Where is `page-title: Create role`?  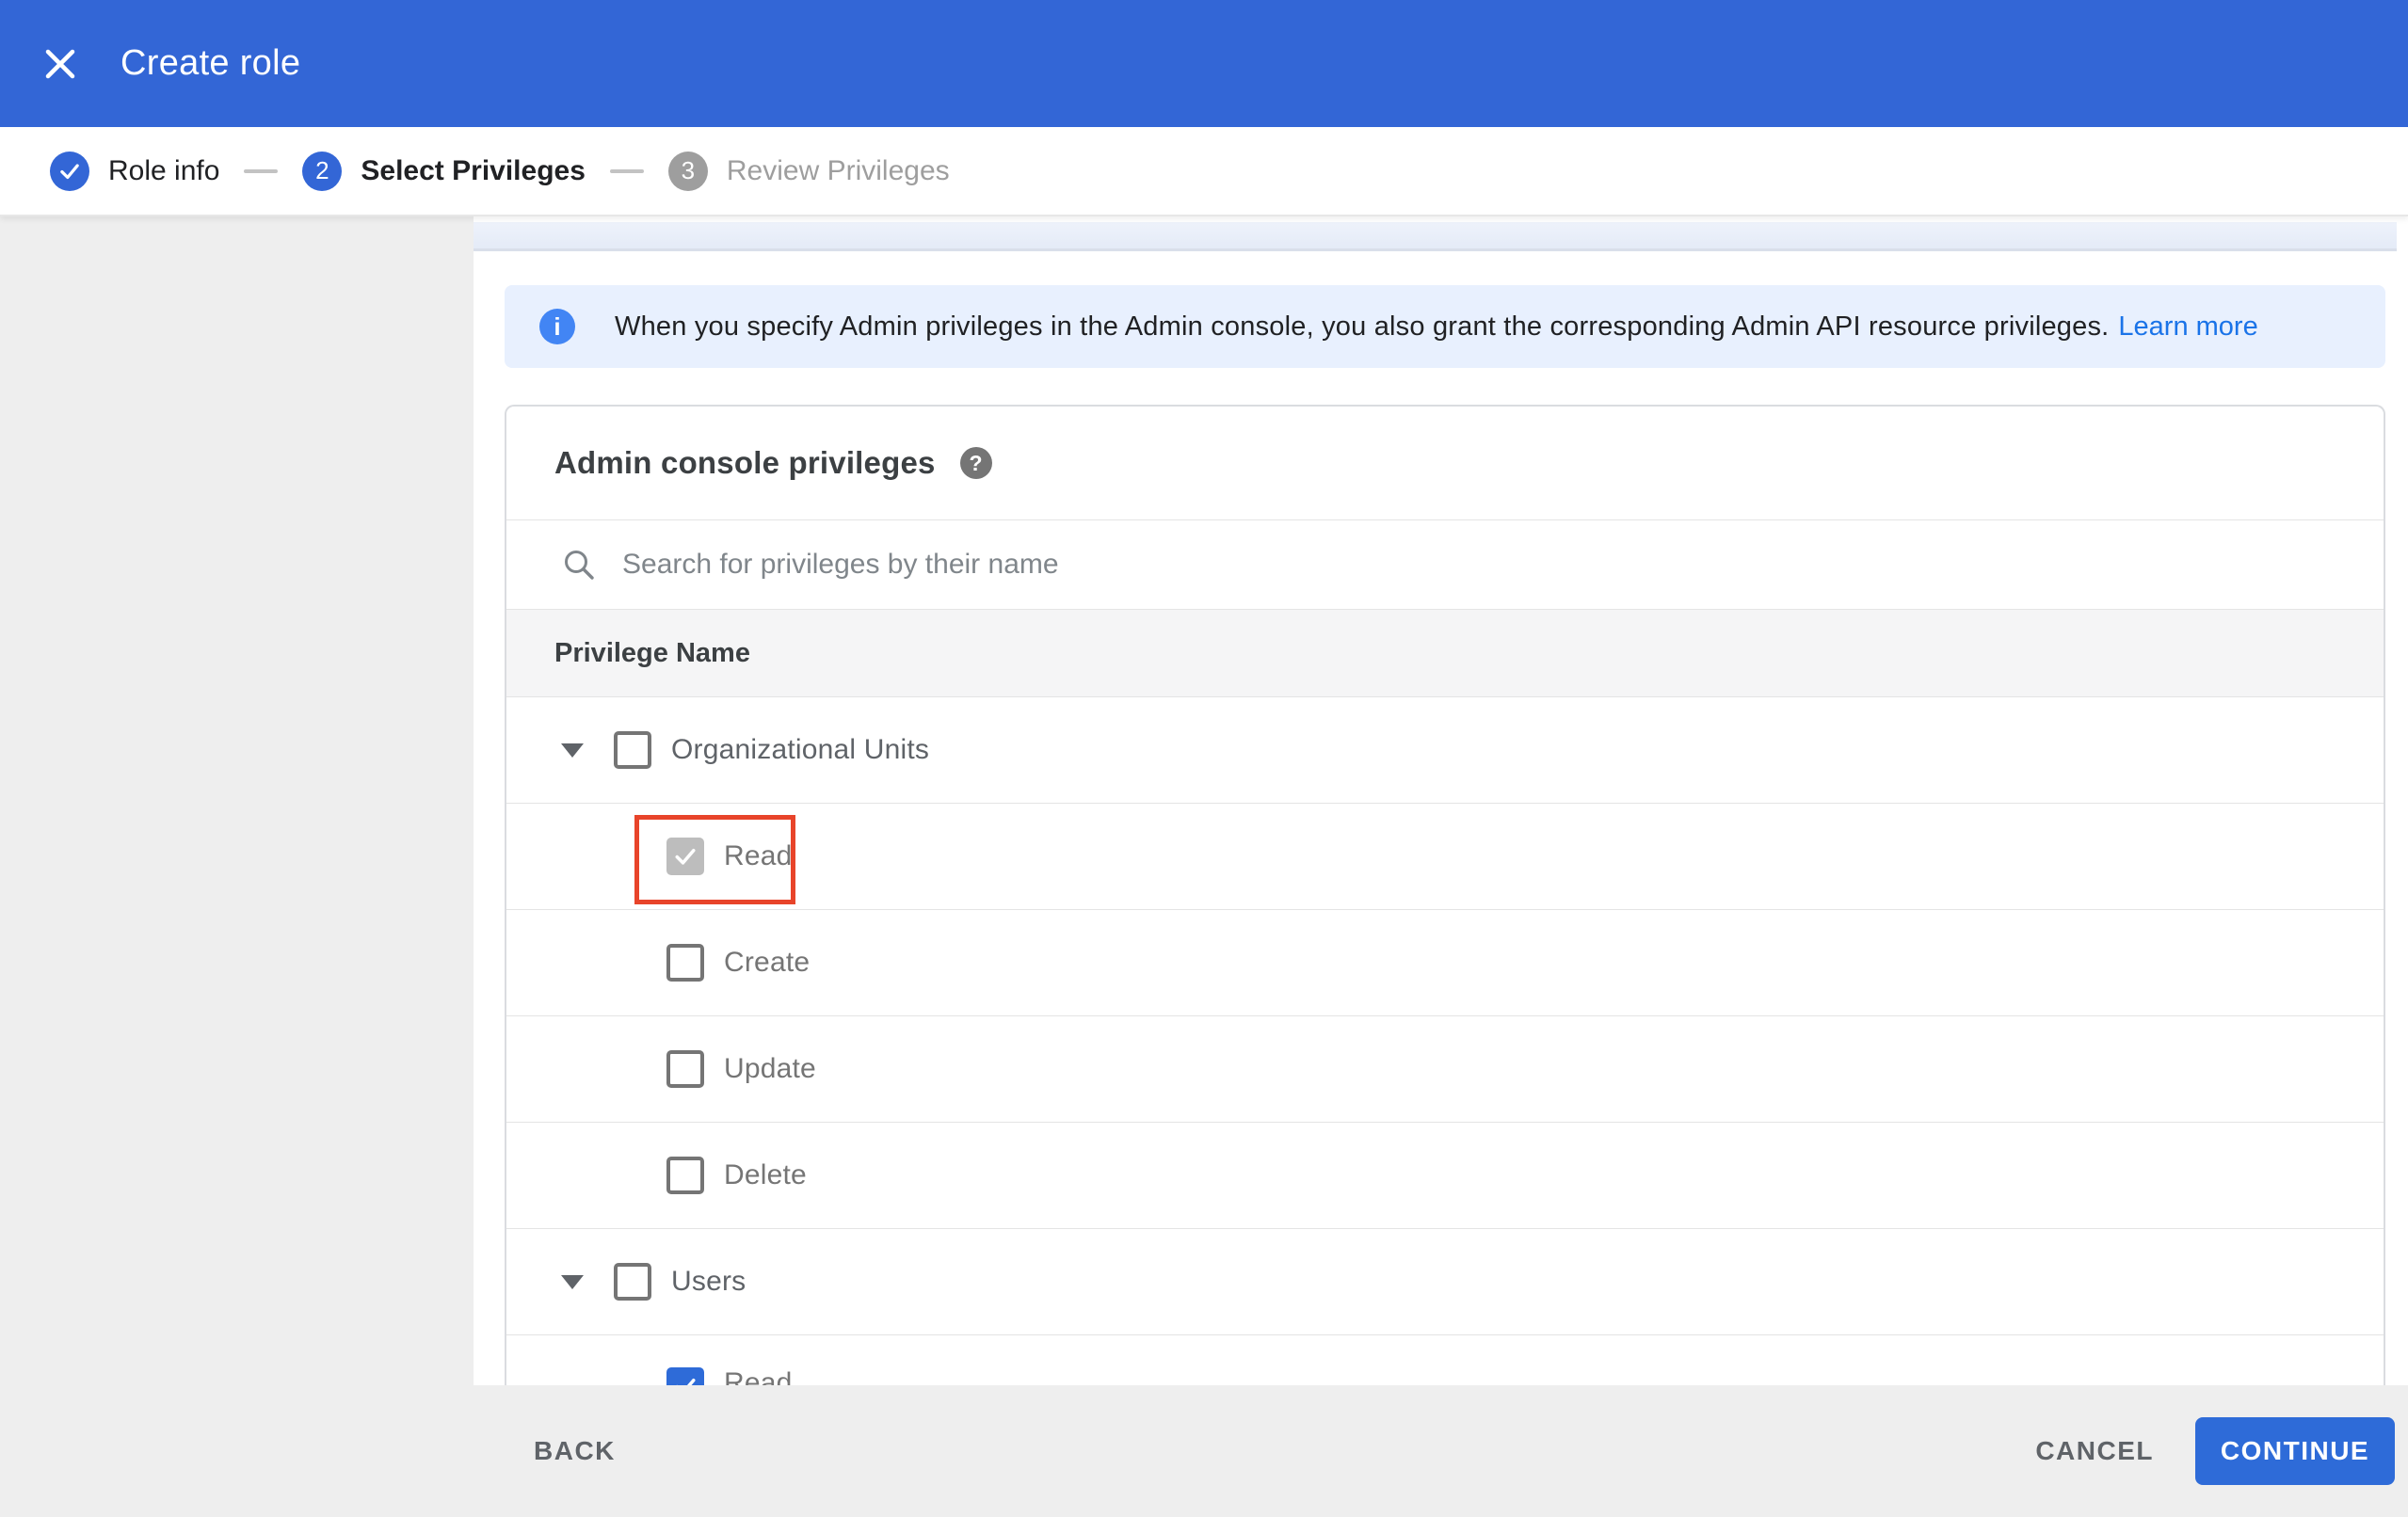
page-title: Create role is located at coordinates (210, 63).